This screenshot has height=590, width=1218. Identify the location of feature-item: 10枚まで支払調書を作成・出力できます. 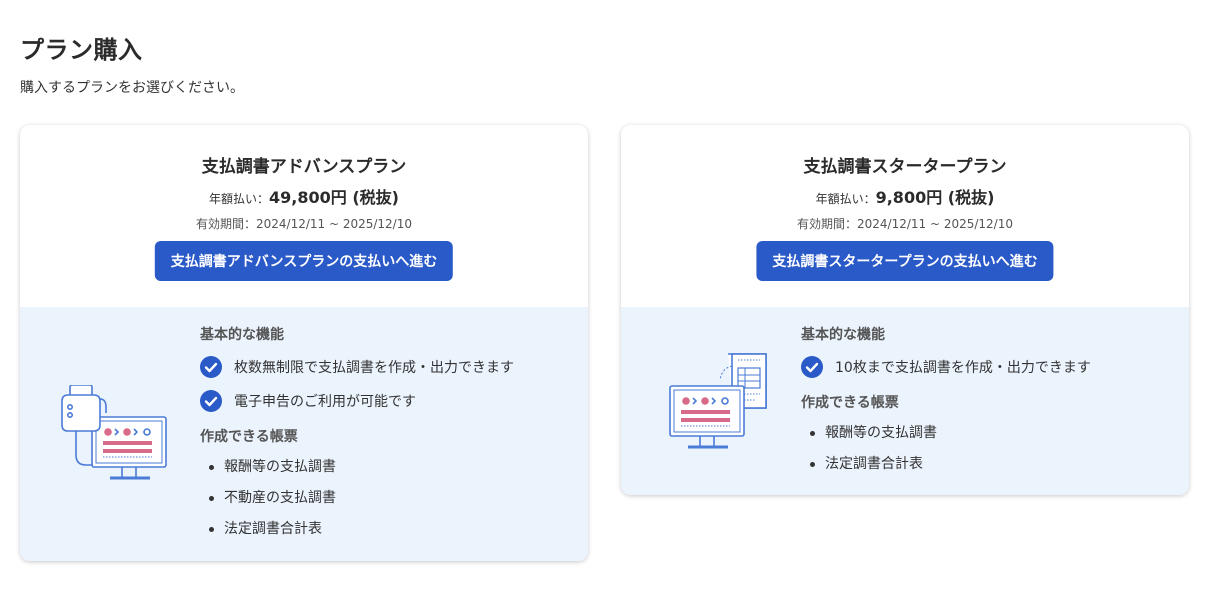
(990, 367).